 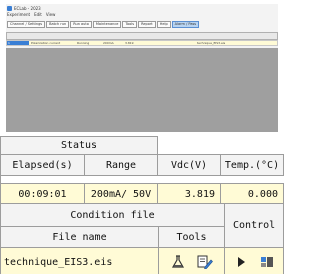 I want to click on control-header: Control, so click(x=254, y=225).